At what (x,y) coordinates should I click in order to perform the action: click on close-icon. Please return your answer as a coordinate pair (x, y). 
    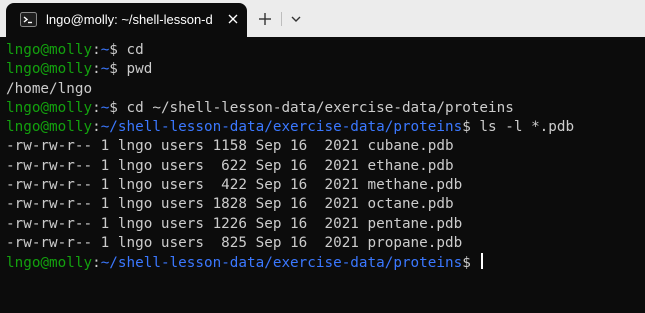
    Looking at the image, I should click on (233, 19).